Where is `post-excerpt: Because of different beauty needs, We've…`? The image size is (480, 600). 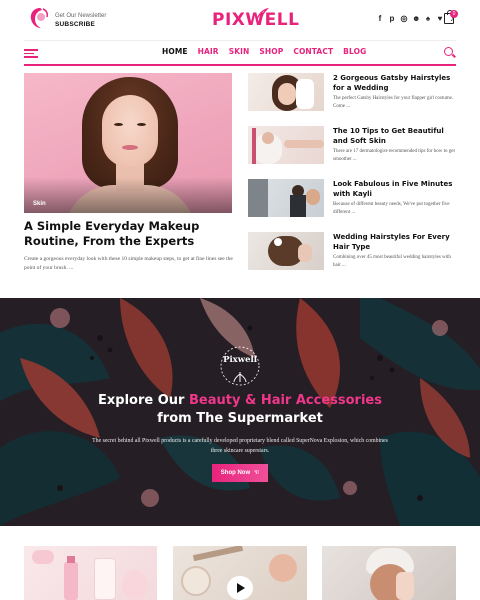
post-excerpt: Because of different beauty needs, We've… is located at coordinates (391, 208).